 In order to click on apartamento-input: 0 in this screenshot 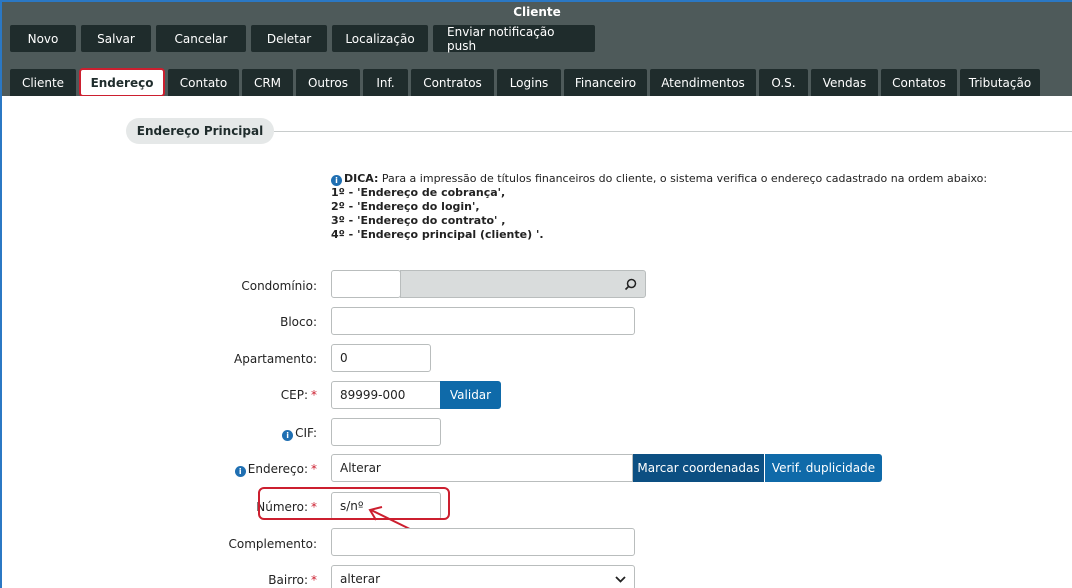, I will do `click(381, 358)`.